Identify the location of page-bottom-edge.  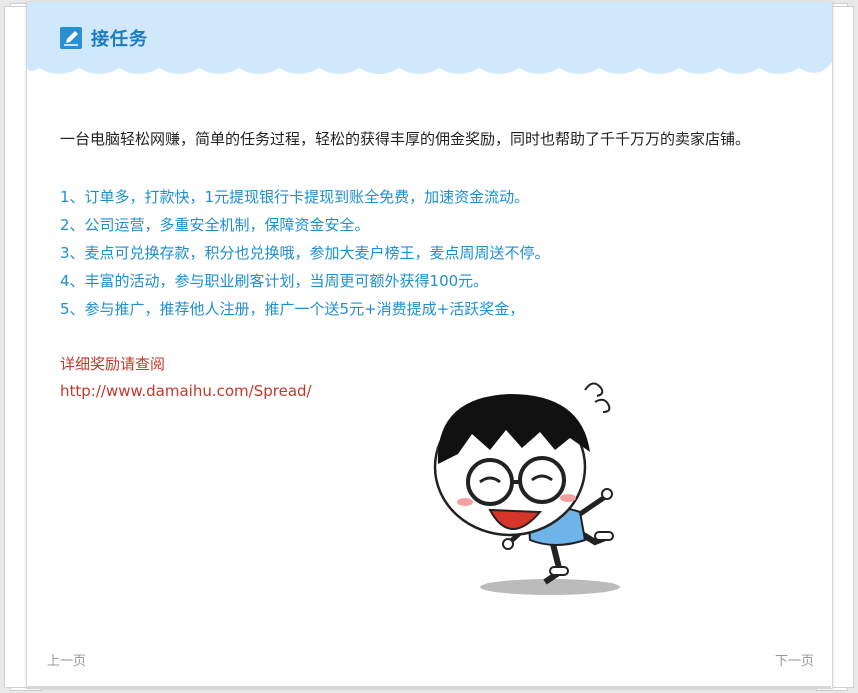
(428, 687).